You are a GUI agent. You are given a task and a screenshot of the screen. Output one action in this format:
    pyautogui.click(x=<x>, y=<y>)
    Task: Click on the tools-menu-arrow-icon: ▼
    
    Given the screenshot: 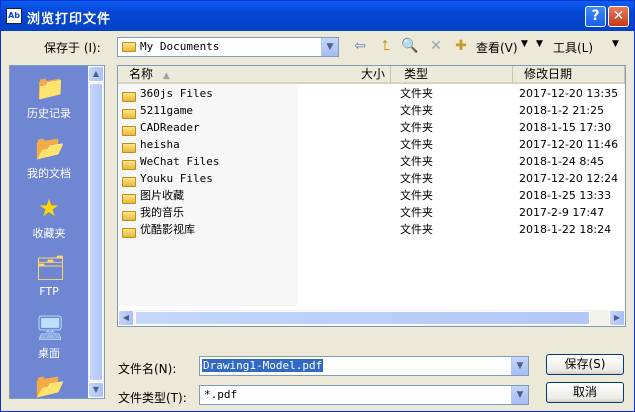 What is the action you would take?
    pyautogui.click(x=615, y=44)
    